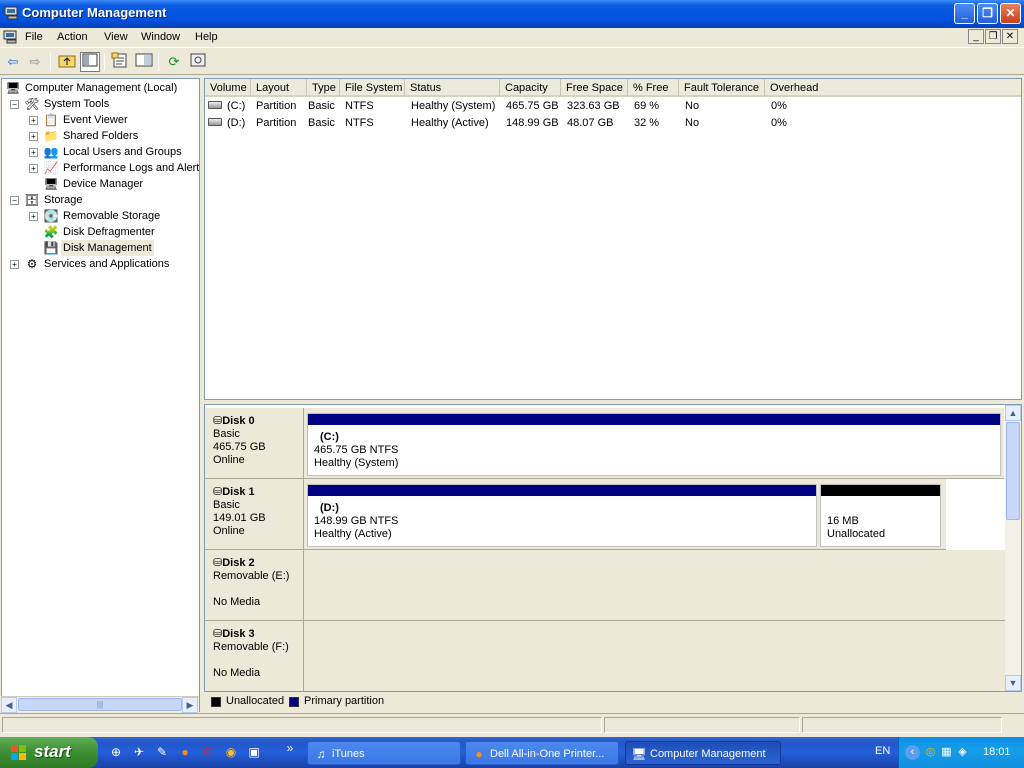 The image size is (1024, 768). Describe the element at coordinates (228, 88) in the screenshot. I see `col-volume: Volume` at that location.